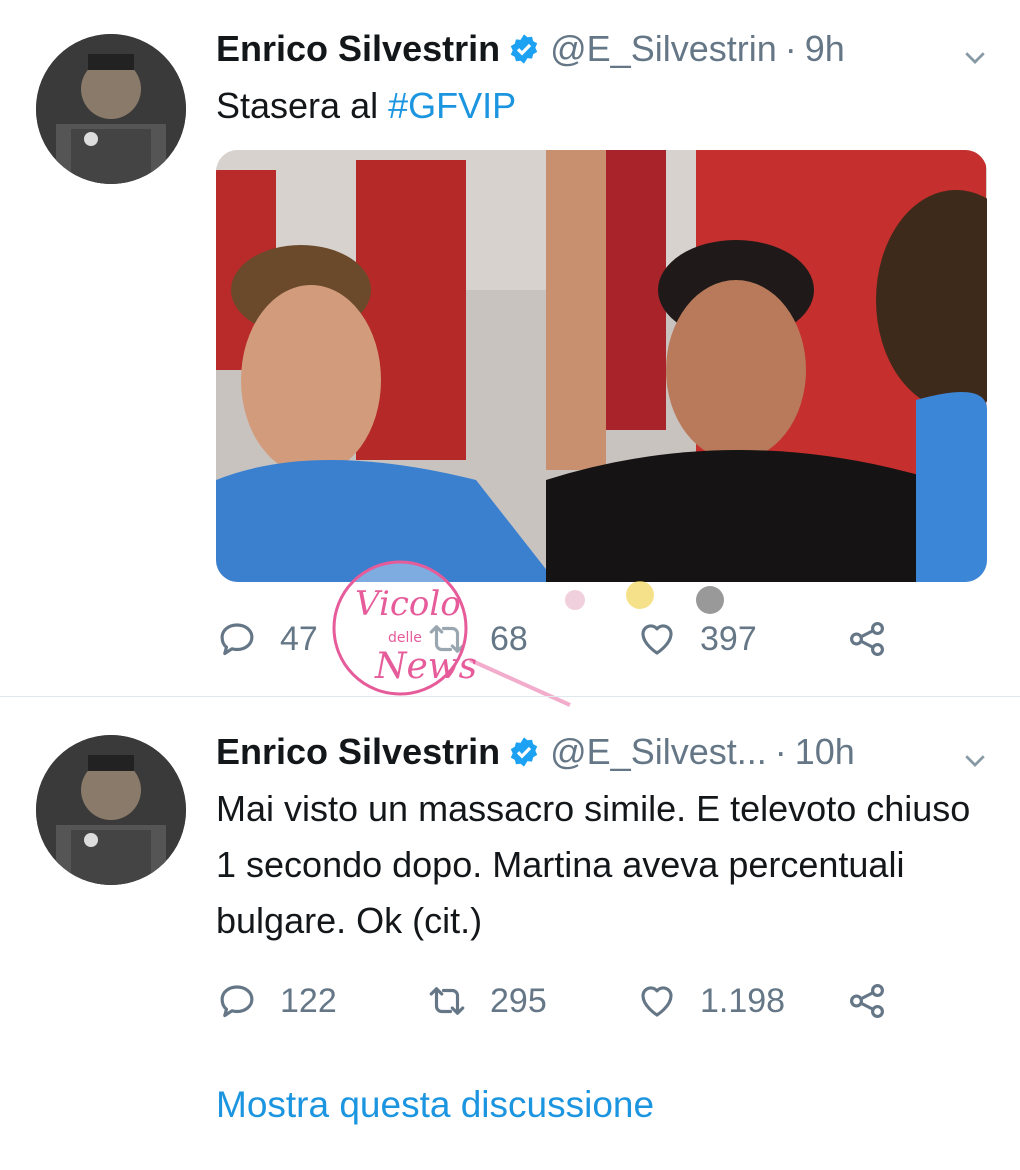 Image resolution: width=1020 pixels, height=1170 pixels. I want to click on retweet-count: 295, so click(518, 1000).